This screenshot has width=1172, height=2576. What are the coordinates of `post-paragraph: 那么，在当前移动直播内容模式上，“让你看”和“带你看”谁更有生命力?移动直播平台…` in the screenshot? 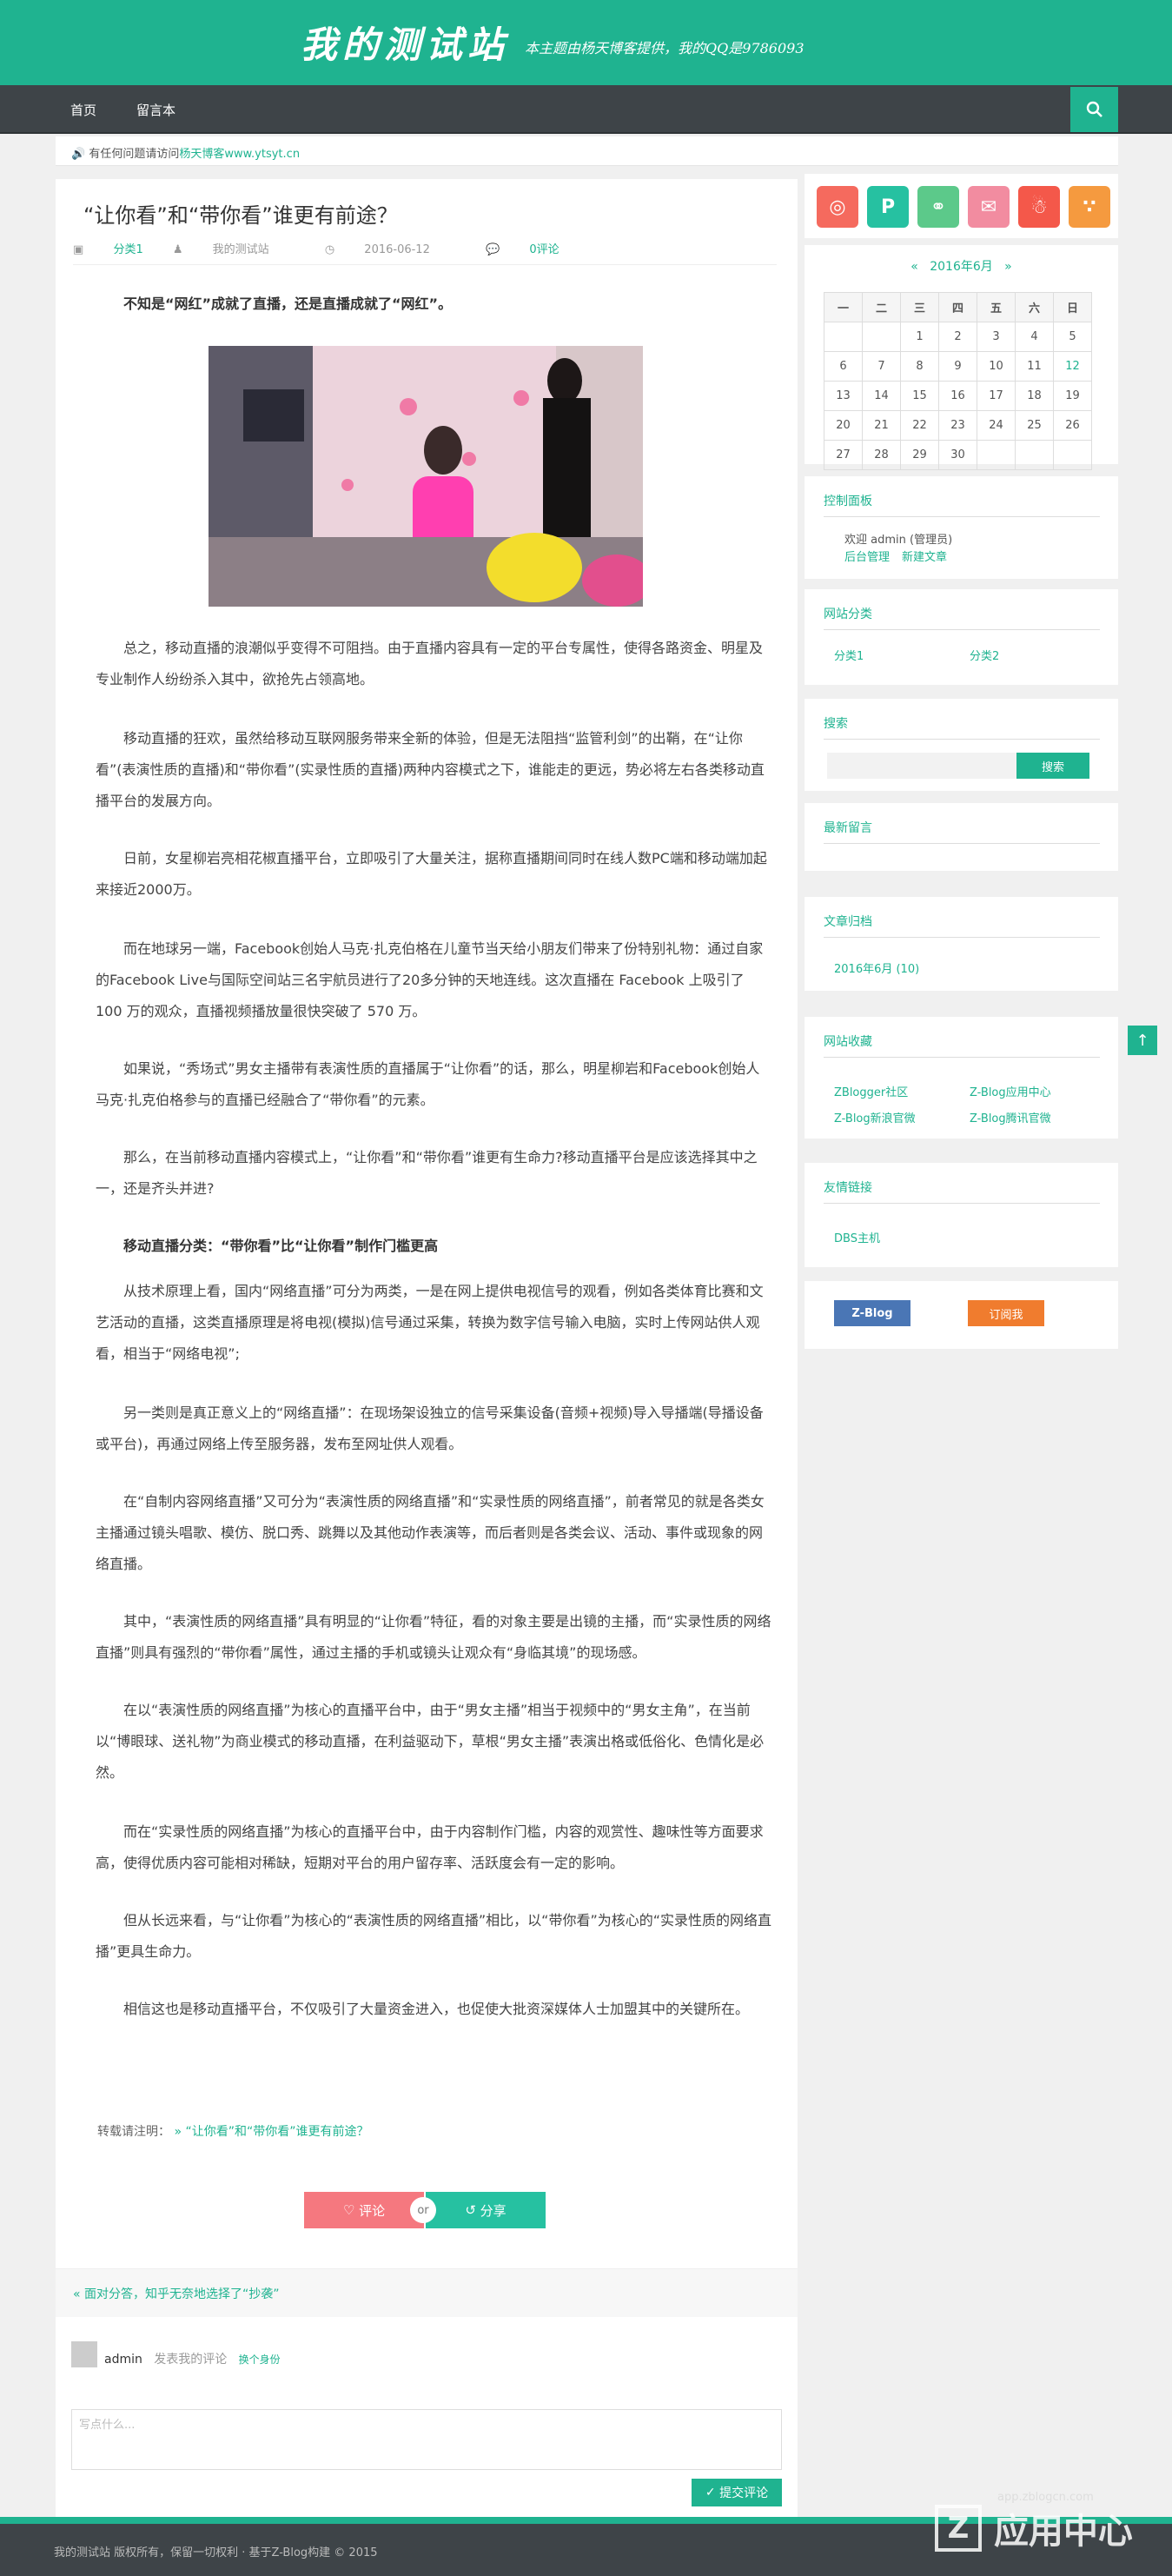 It's located at (427, 1173).